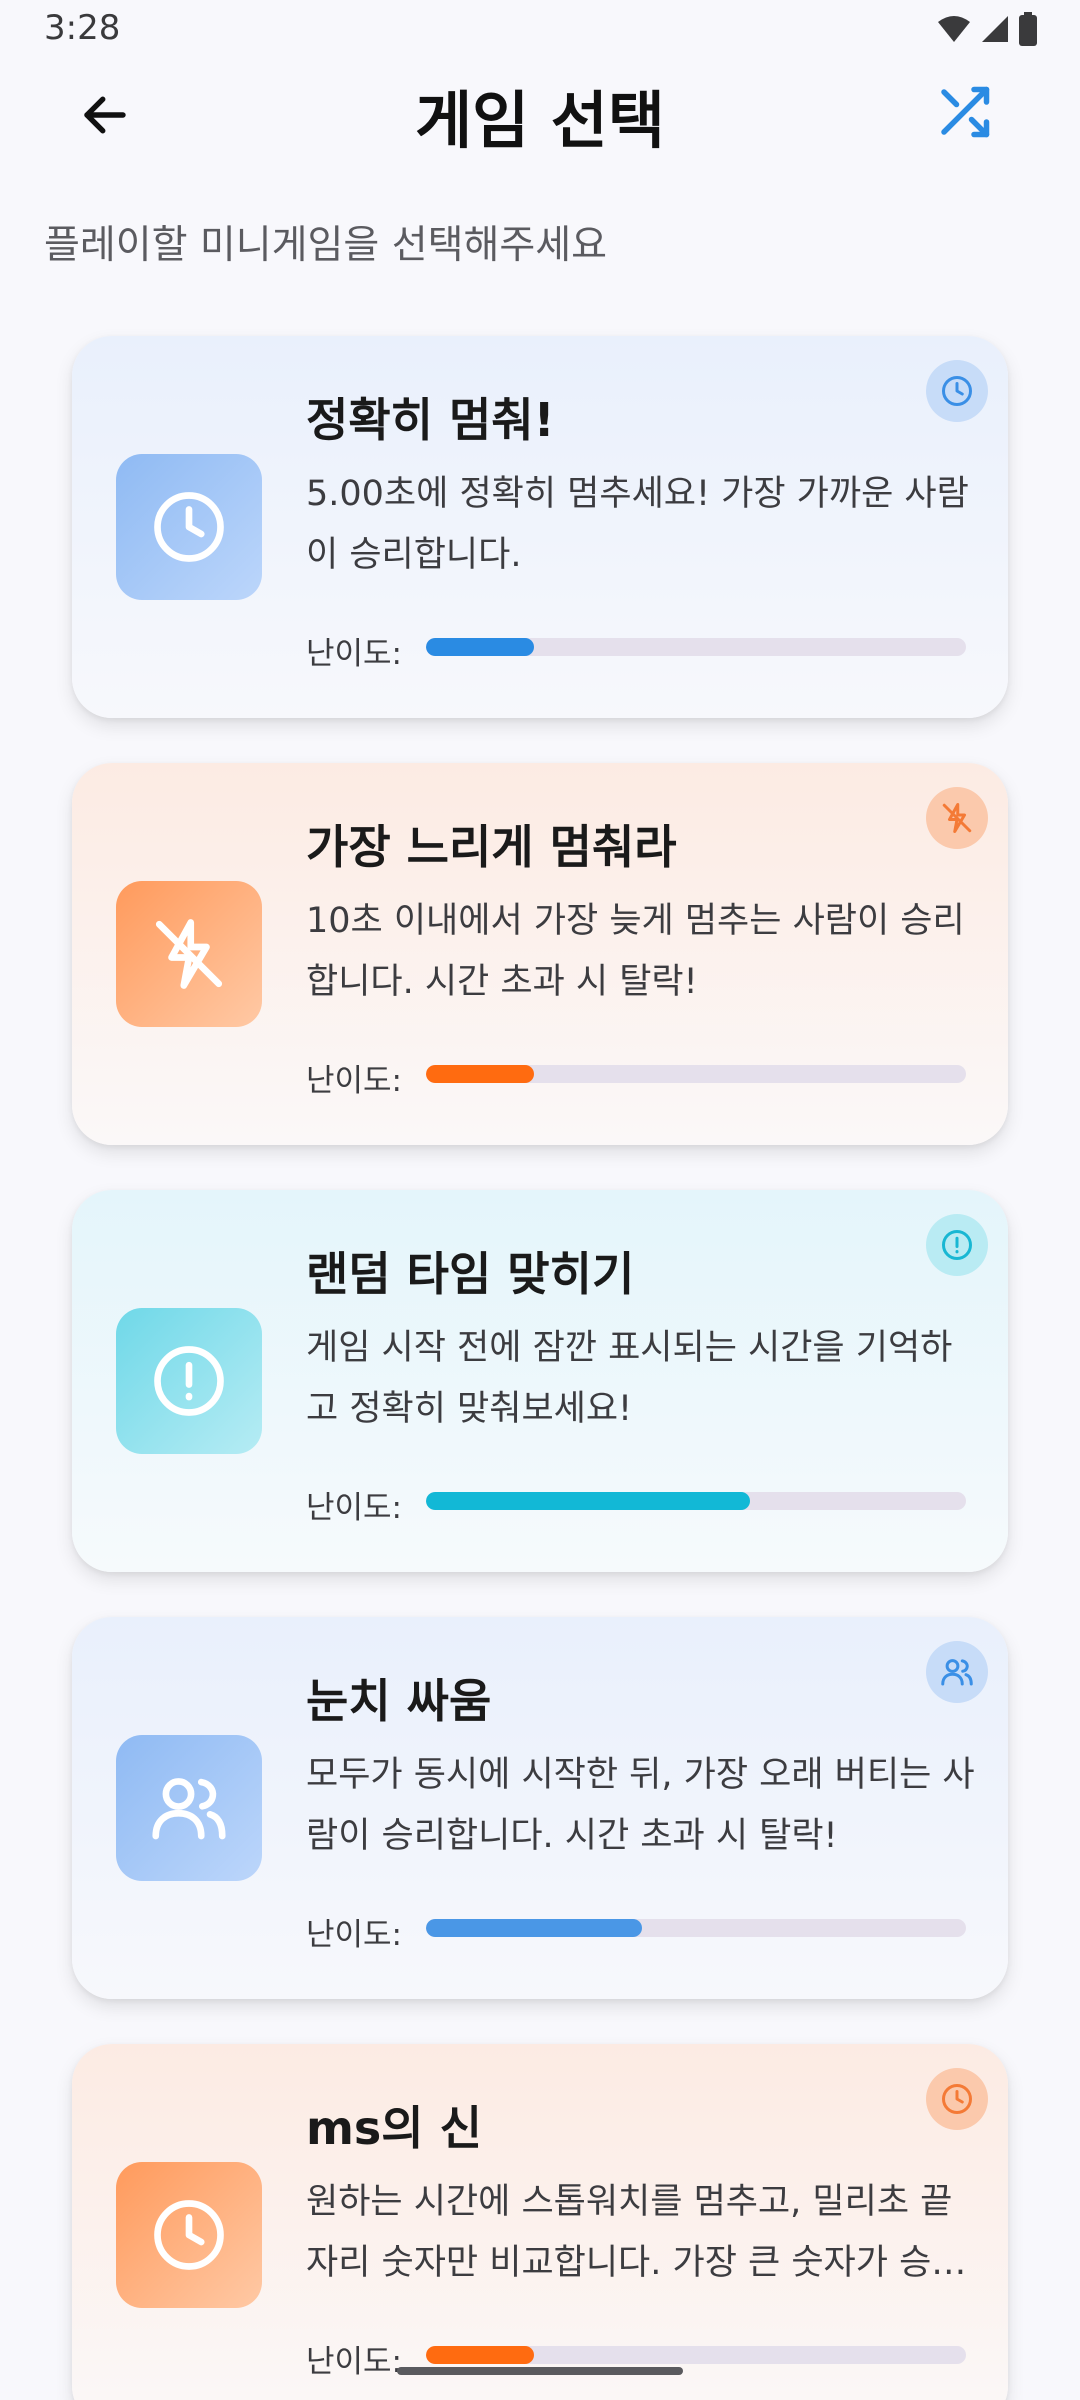 This screenshot has height=2400, width=1080. I want to click on page-title: 게임 선택, so click(540, 120).